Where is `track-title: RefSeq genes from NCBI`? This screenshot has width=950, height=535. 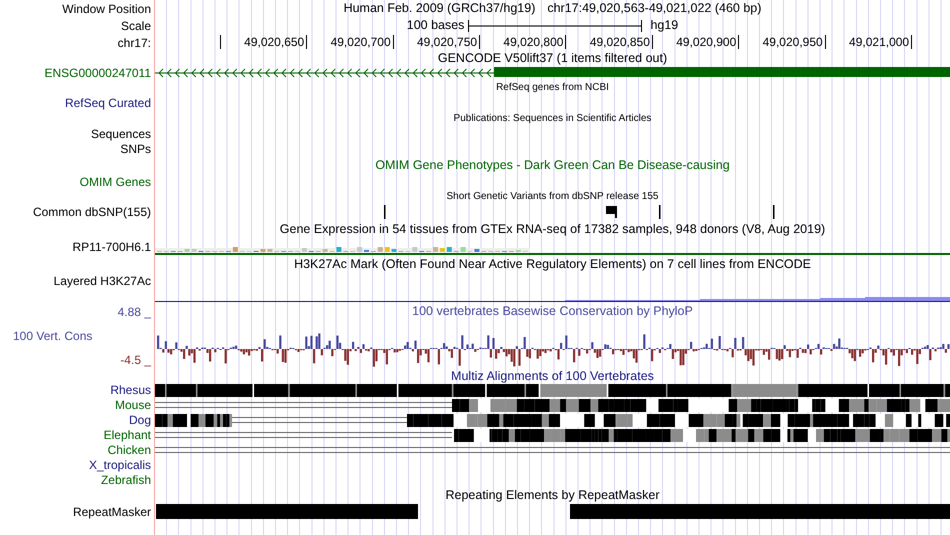 track-title: RefSeq genes from NCBI is located at coordinates (552, 88).